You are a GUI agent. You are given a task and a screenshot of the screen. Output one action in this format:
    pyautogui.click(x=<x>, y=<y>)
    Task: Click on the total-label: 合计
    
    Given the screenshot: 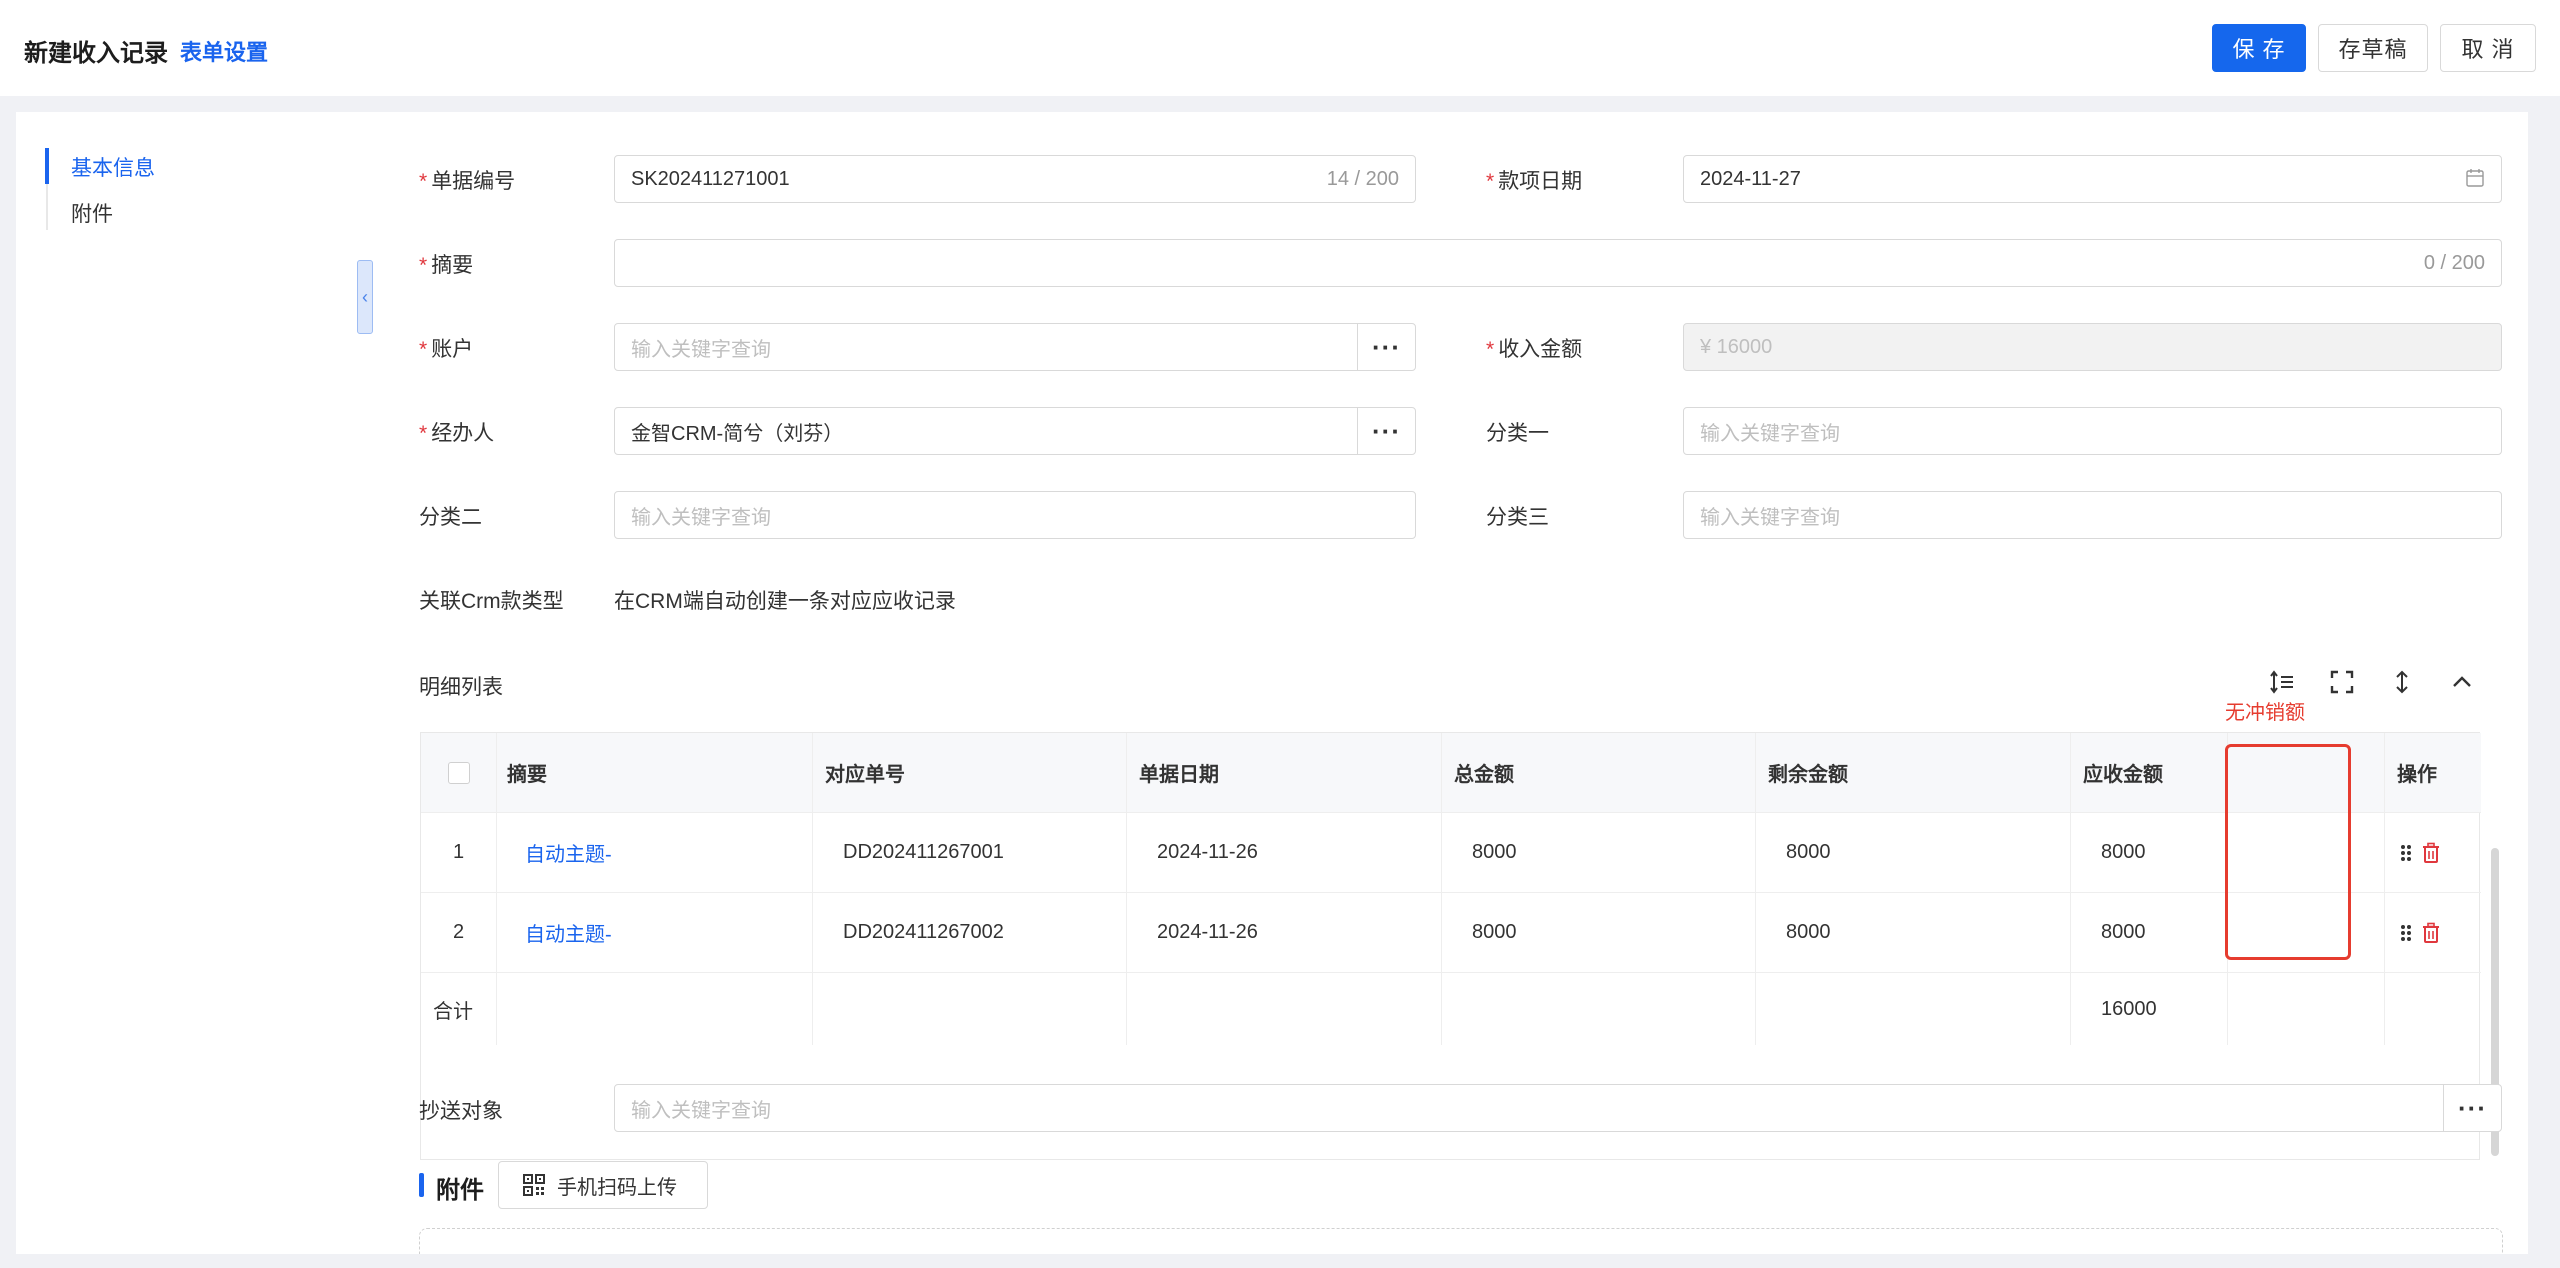 What is the action you would take?
    pyautogui.click(x=459, y=1009)
    